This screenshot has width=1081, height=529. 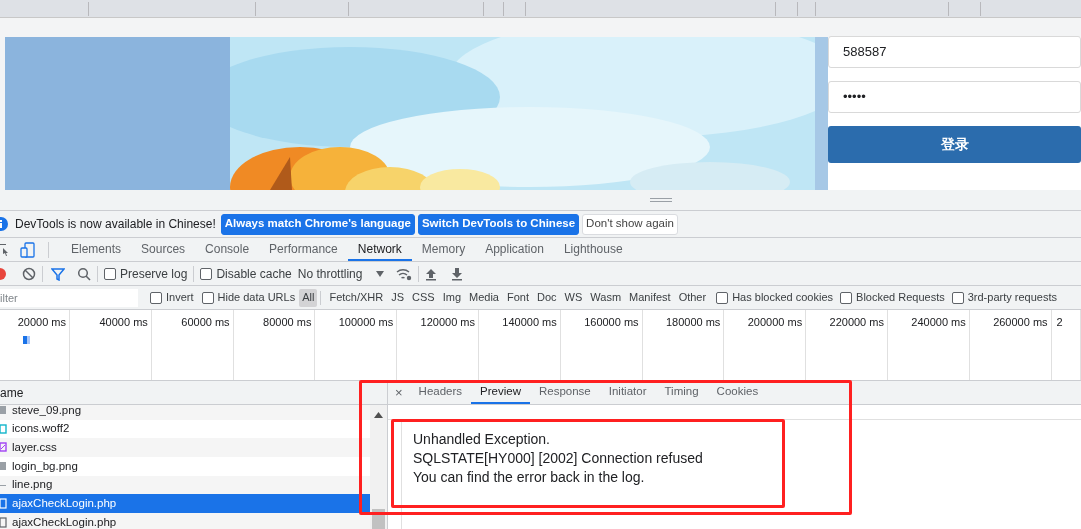 What do you see at coordinates (954, 97) in the screenshot?
I see `password-field: •••••` at bounding box center [954, 97].